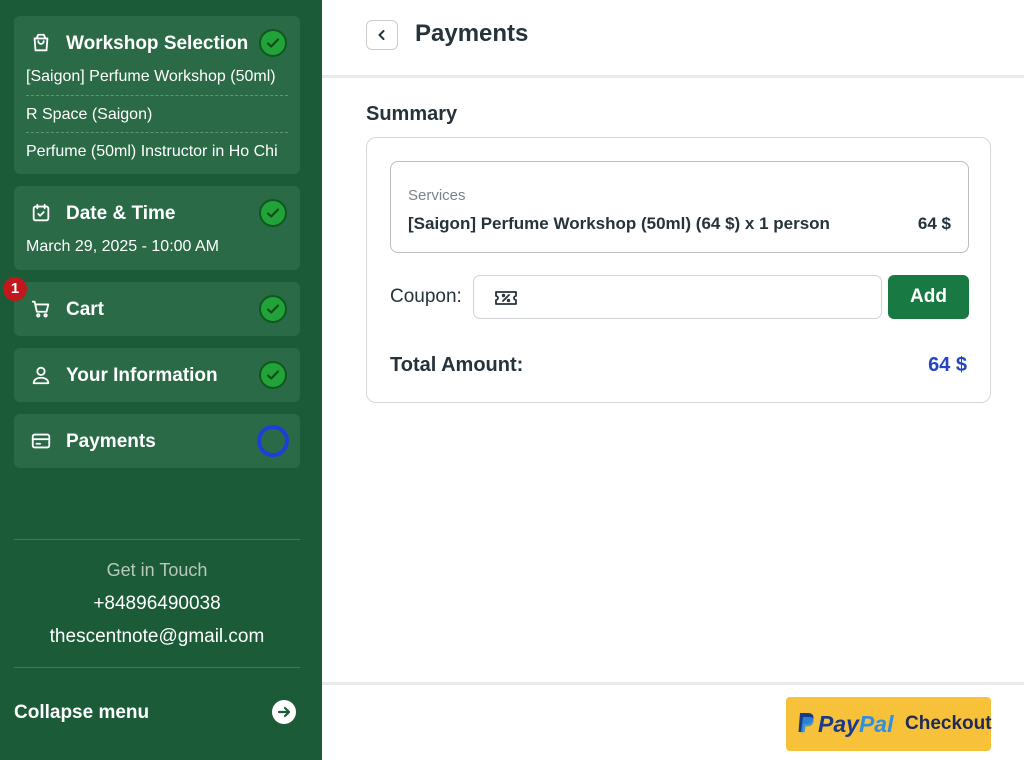  I want to click on step-cart: Cart, so click(157, 309).